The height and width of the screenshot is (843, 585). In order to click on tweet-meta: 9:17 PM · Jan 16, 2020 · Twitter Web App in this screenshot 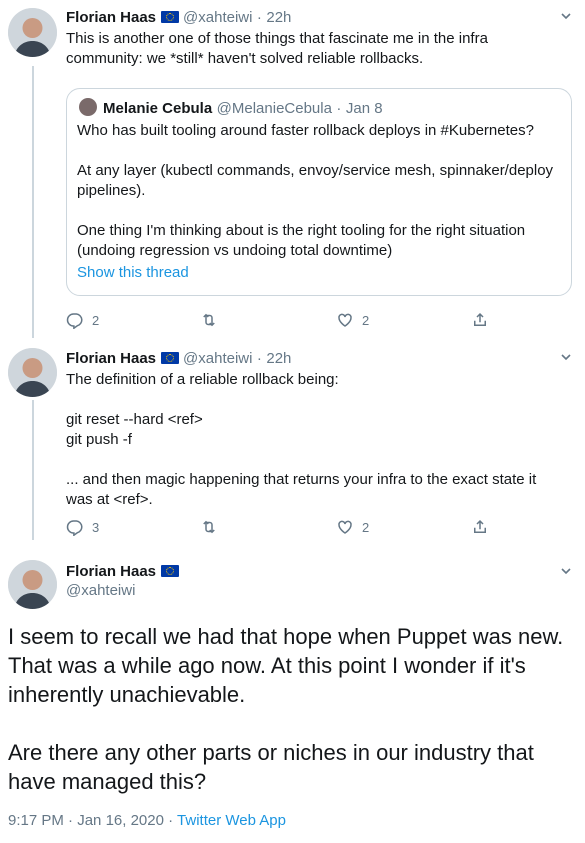, I will do `click(147, 820)`.